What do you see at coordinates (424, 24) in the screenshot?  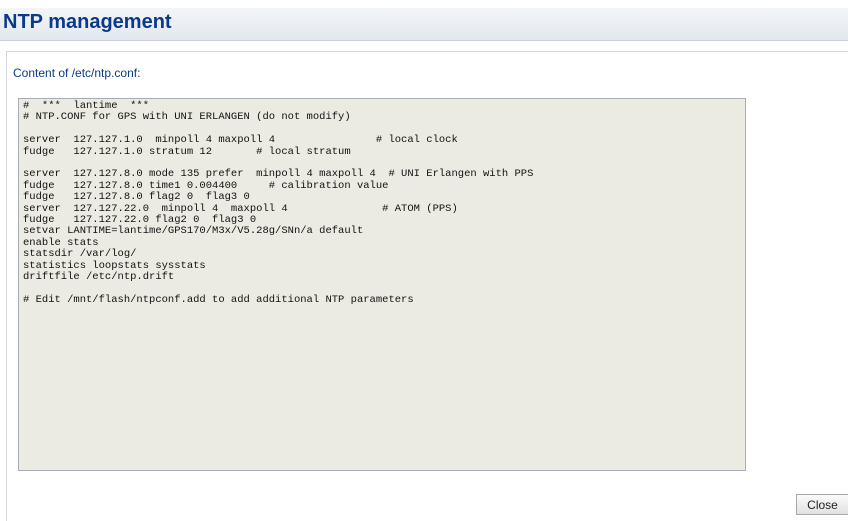 I see `title-bar: NTP management` at bounding box center [424, 24].